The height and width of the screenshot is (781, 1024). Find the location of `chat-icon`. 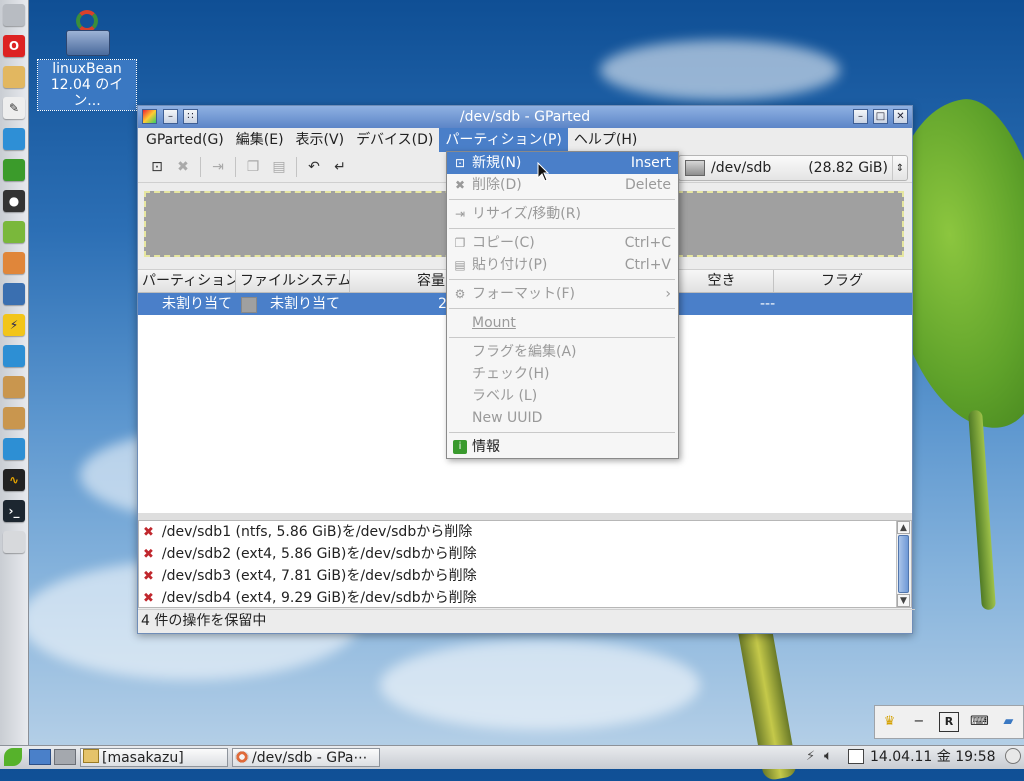

chat-icon is located at coordinates (14, 139).